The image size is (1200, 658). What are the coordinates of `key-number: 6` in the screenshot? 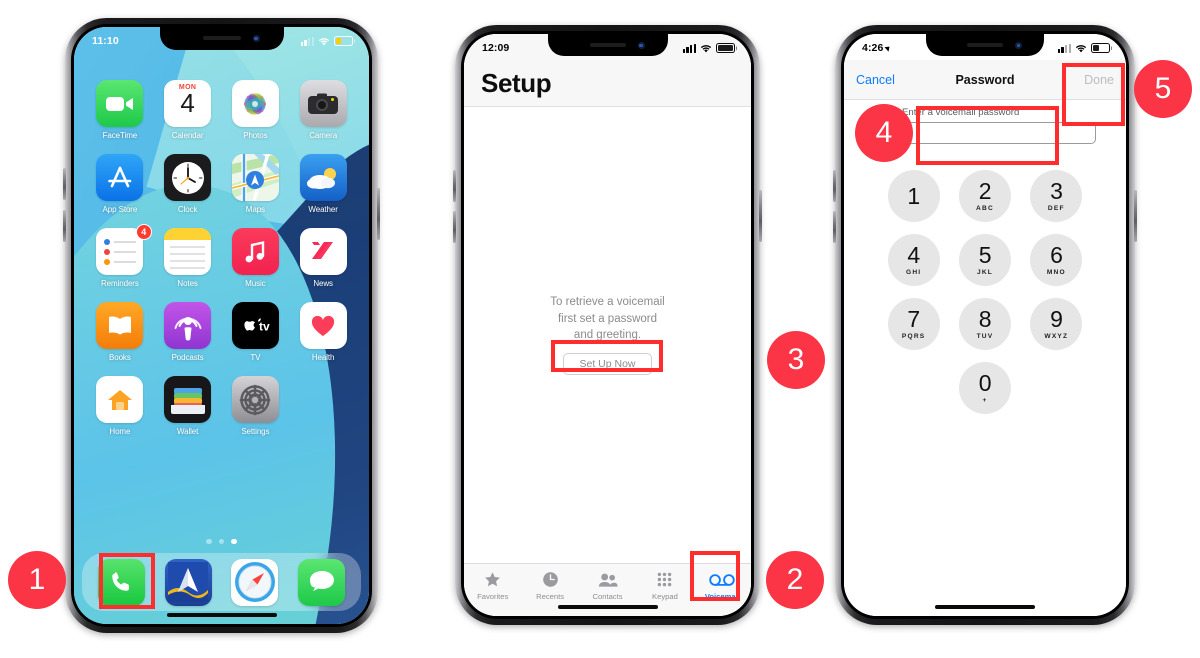 It's located at (1056, 255).